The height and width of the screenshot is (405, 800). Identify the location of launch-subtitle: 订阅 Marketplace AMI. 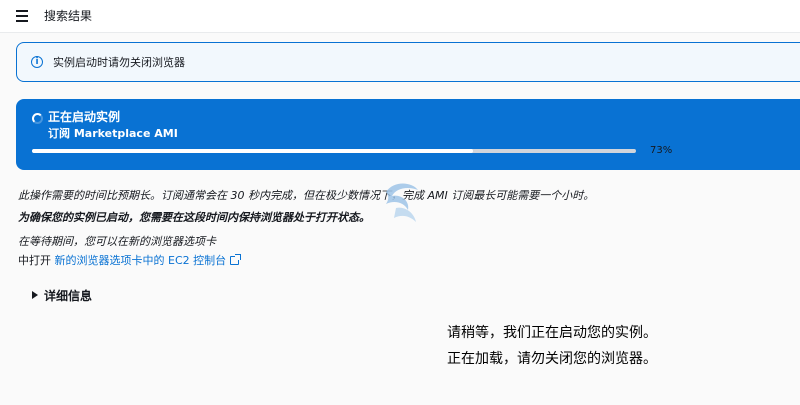
(113, 133).